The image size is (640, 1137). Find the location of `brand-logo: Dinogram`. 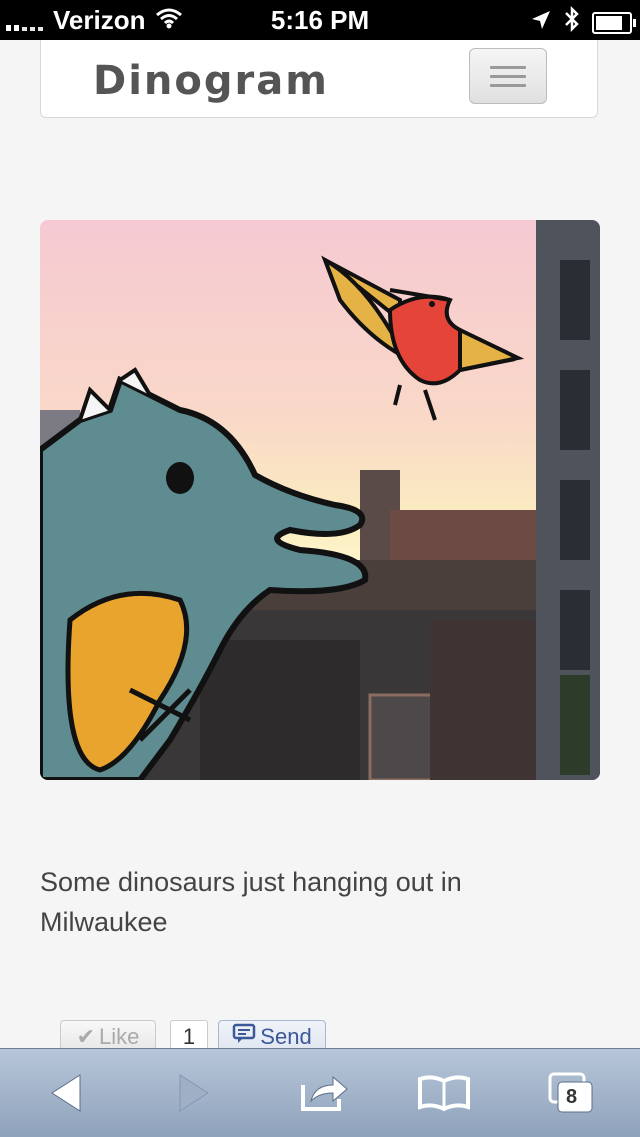

brand-logo: Dinogram is located at coordinates (211, 81).